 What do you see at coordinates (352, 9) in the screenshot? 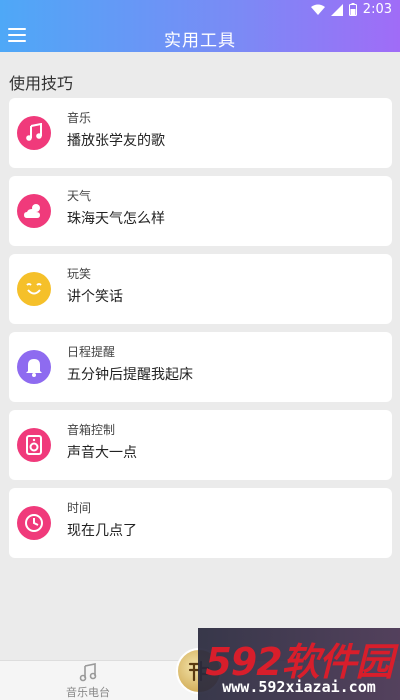
I see `battery-icon` at bounding box center [352, 9].